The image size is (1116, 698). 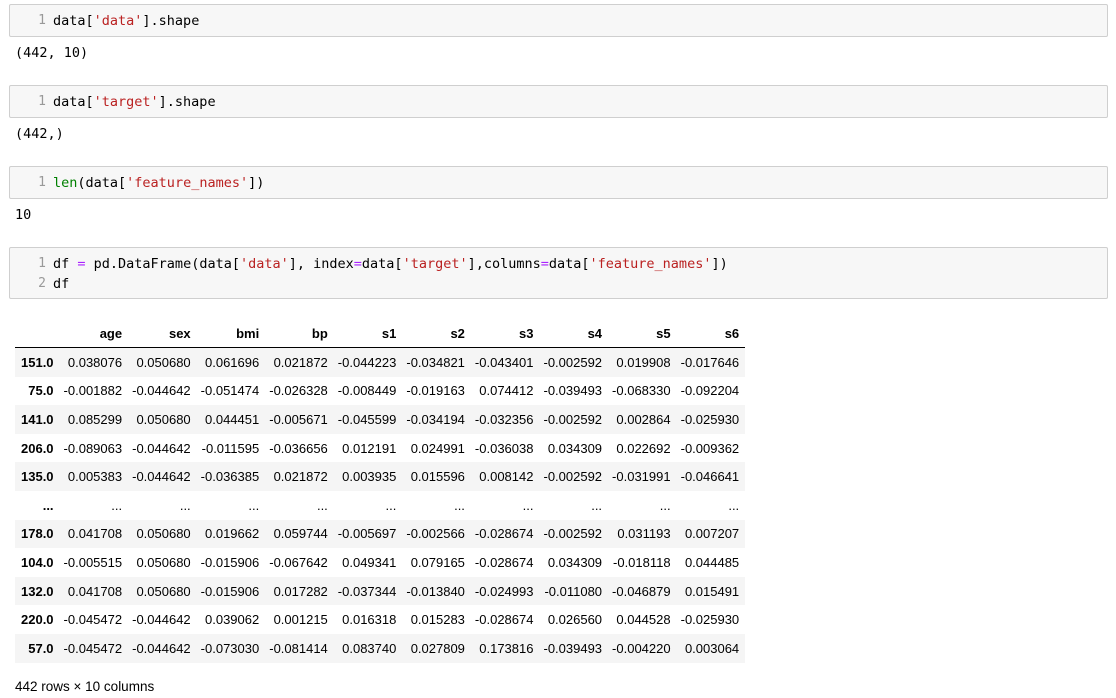 I want to click on table-cell: 0.001215, so click(x=300, y=620).